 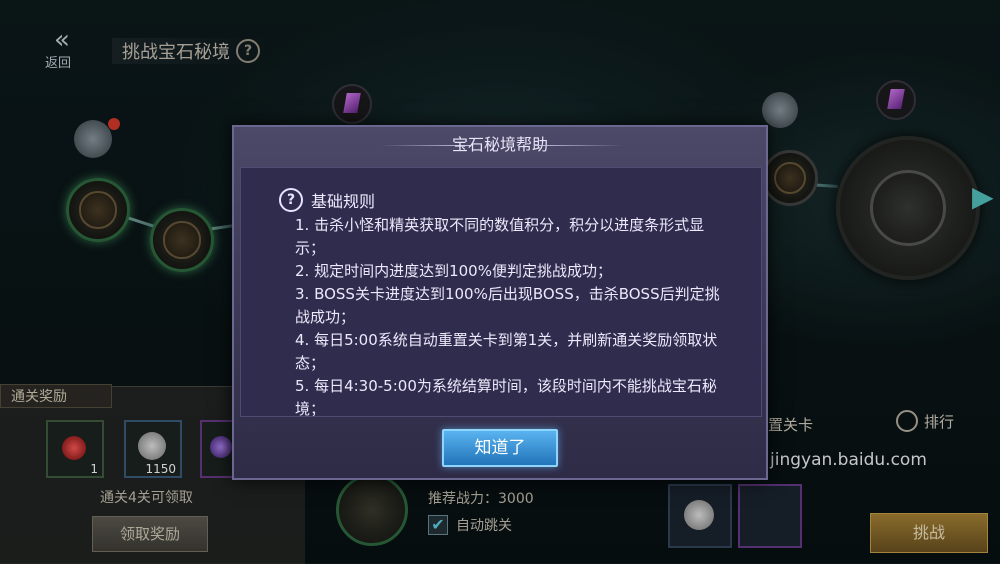 What do you see at coordinates (291, 200) in the screenshot?
I see `help-icon: ?` at bounding box center [291, 200].